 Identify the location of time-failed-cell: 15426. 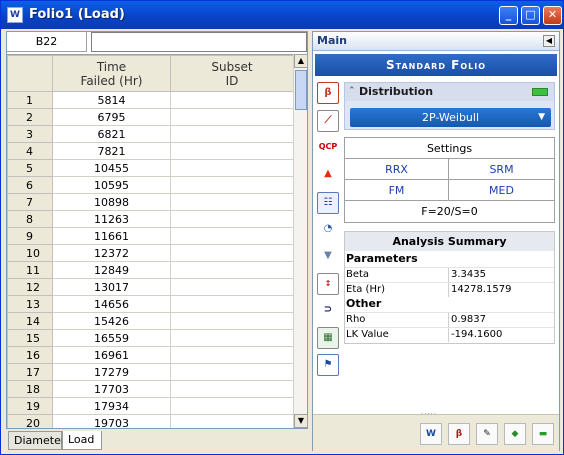
(111, 321).